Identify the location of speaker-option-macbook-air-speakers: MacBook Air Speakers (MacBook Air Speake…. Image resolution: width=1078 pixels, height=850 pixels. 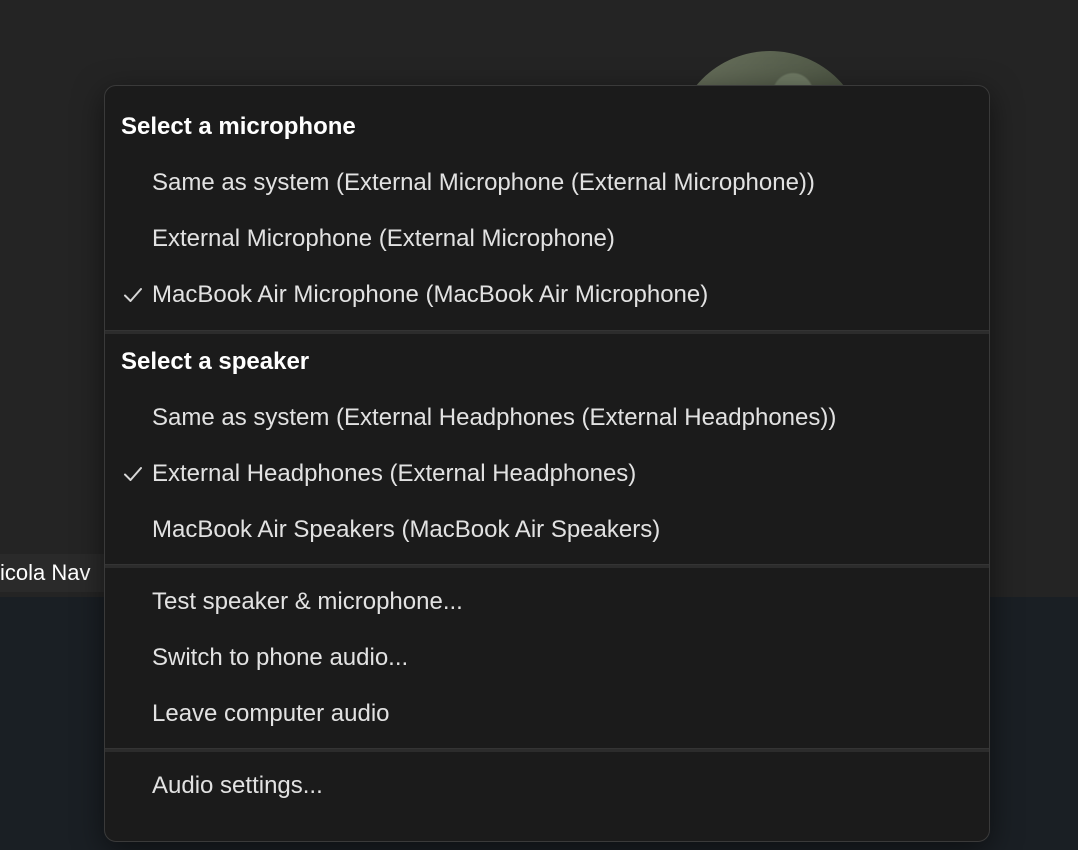
(547, 530).